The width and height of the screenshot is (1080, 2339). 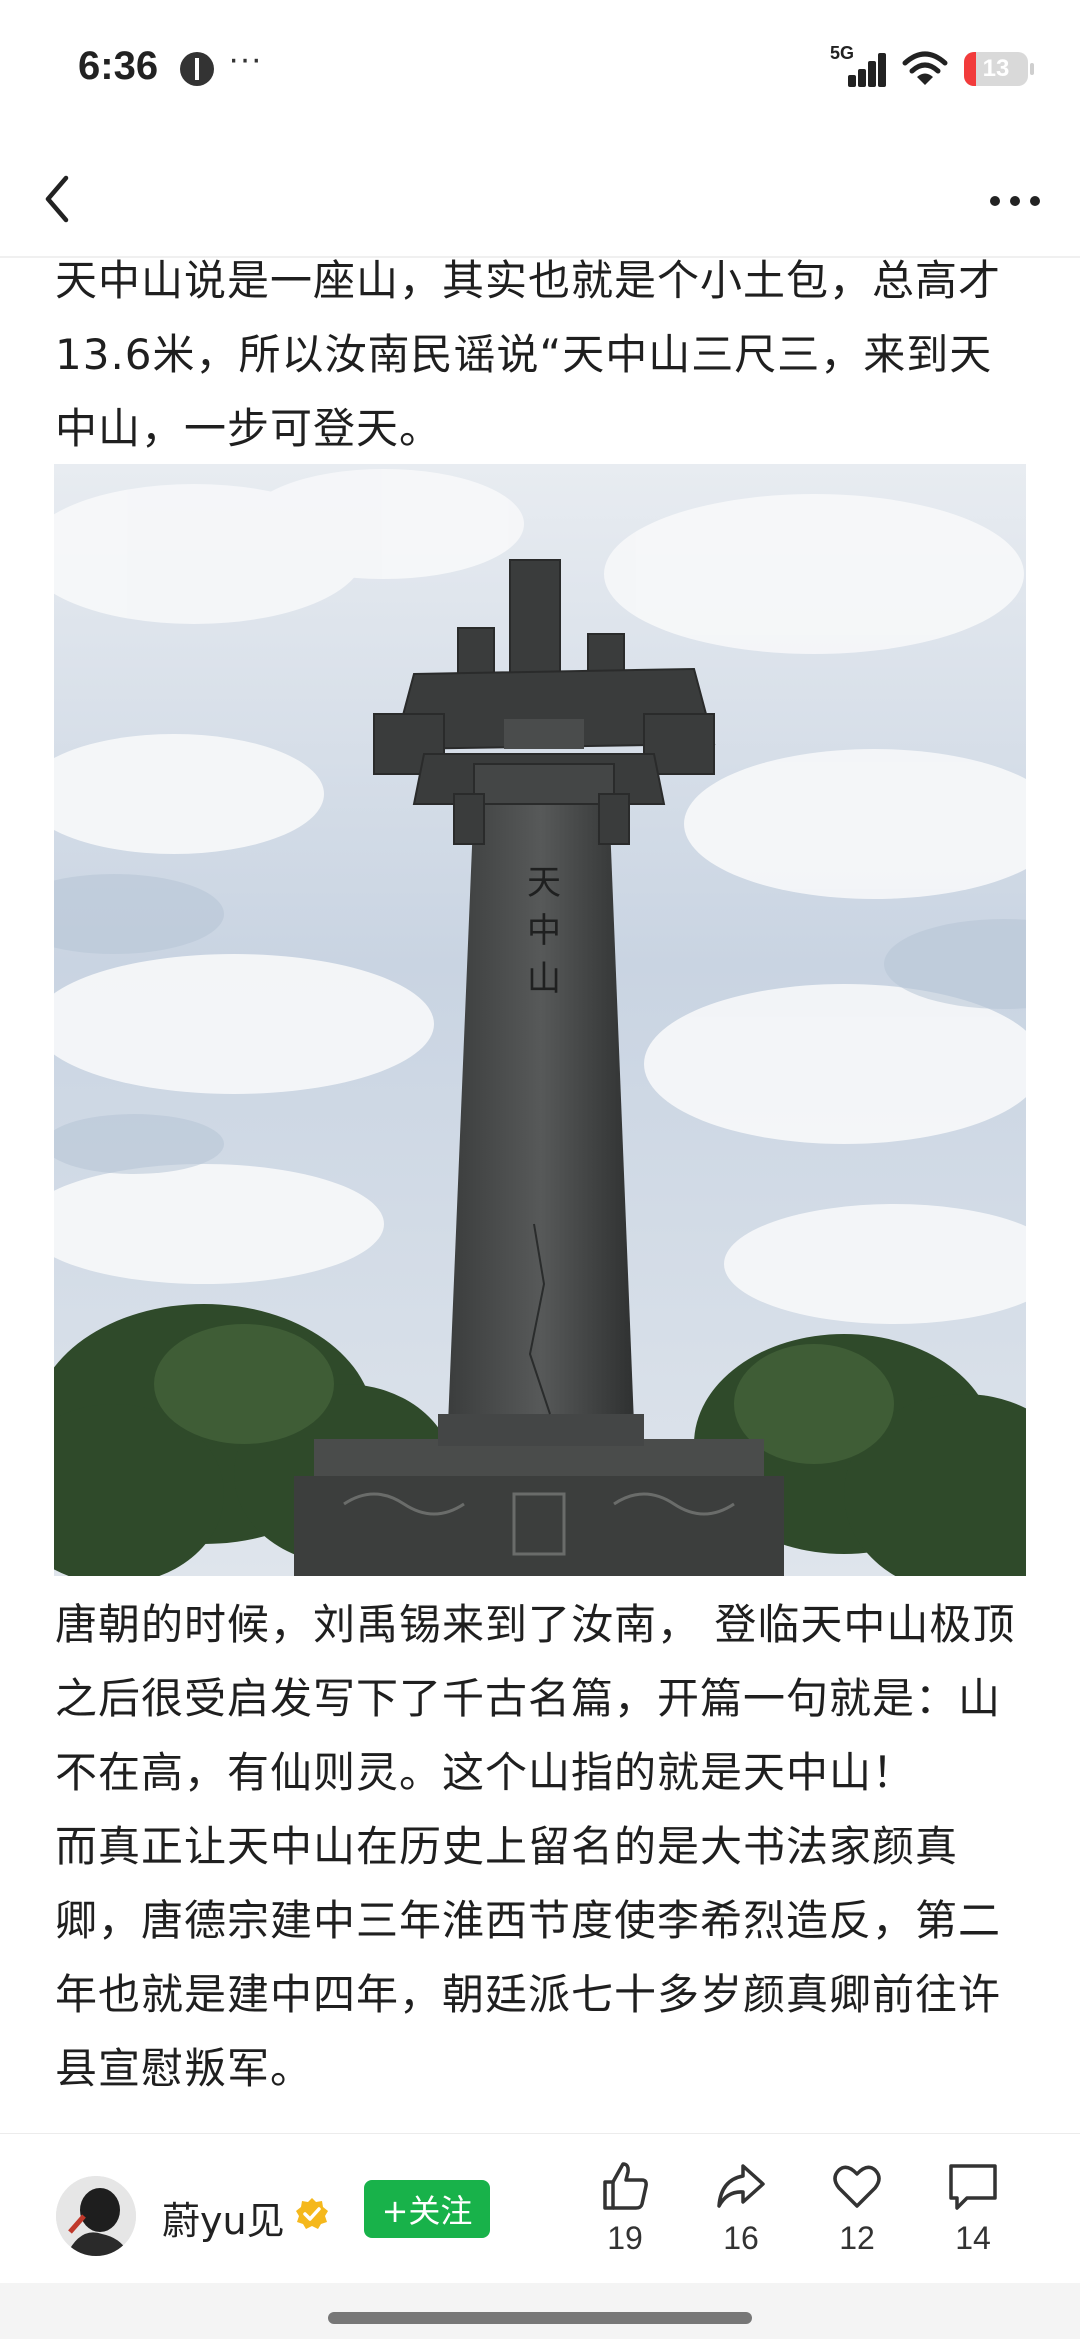 What do you see at coordinates (973, 2187) in the screenshot?
I see `comment-bubble-icon` at bounding box center [973, 2187].